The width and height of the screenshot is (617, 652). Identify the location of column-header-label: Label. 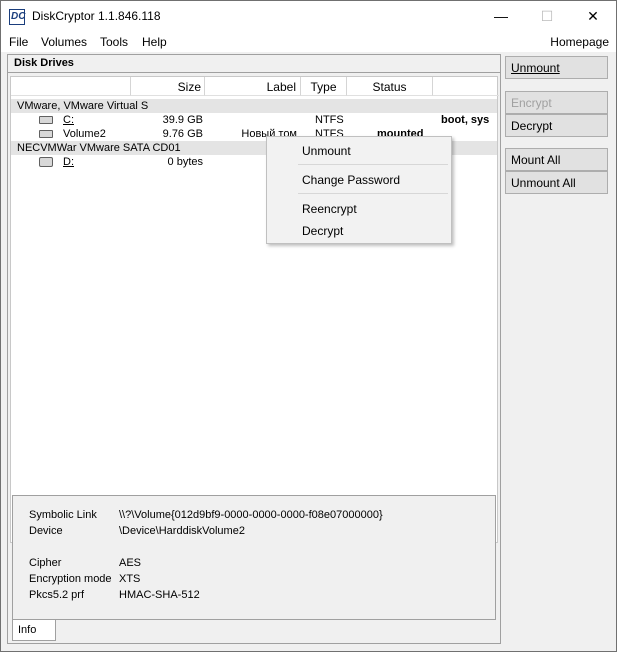
(253, 86).